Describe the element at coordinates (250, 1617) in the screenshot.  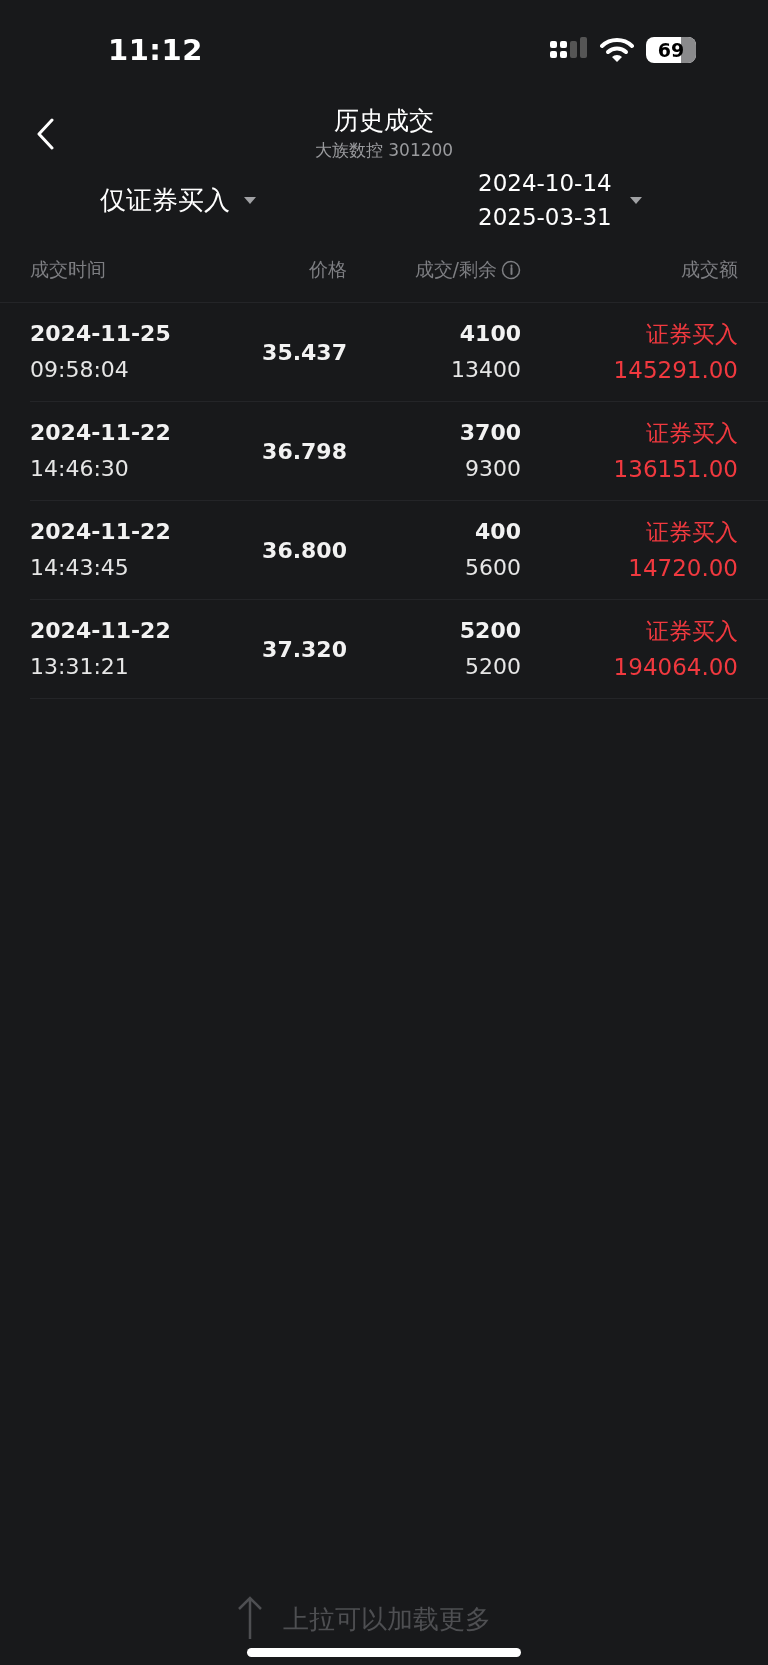
I see `up-arrow-icon` at that location.